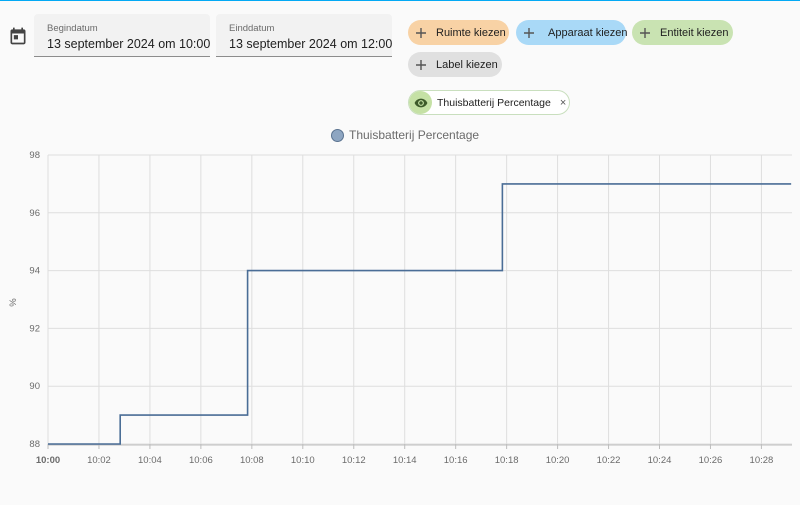 The image size is (800, 505). What do you see at coordinates (34, 271) in the screenshot?
I see `y-tick-label: 94` at bounding box center [34, 271].